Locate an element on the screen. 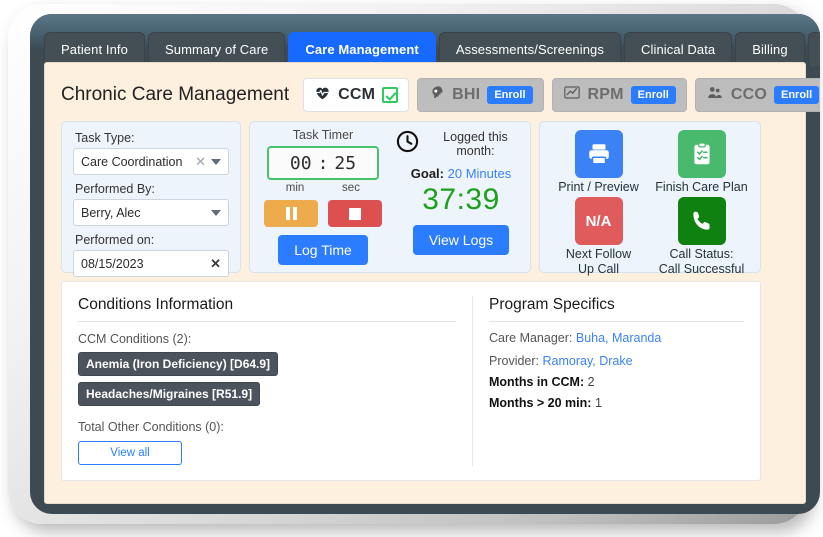 Image resolution: width=823 pixels, height=537 pixels. phone-icon is located at coordinates (701, 221).